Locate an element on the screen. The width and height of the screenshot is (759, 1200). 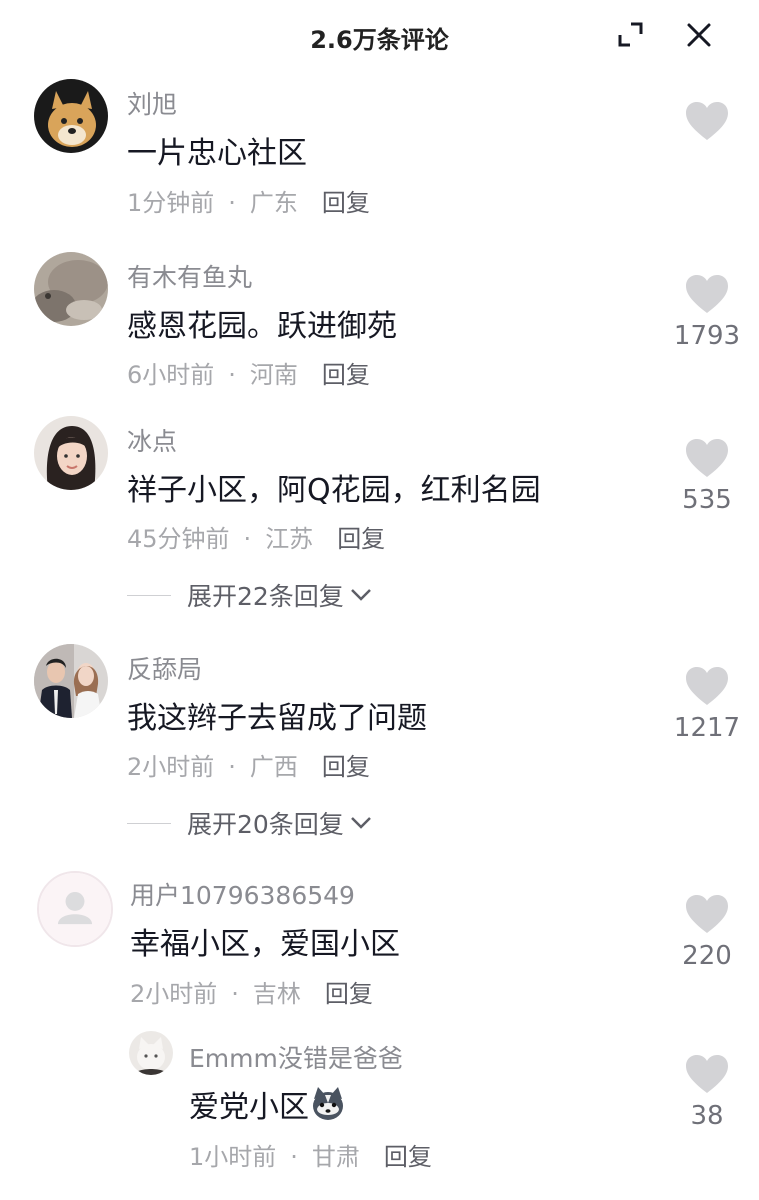
girl-avatar is located at coordinates (71, 453).